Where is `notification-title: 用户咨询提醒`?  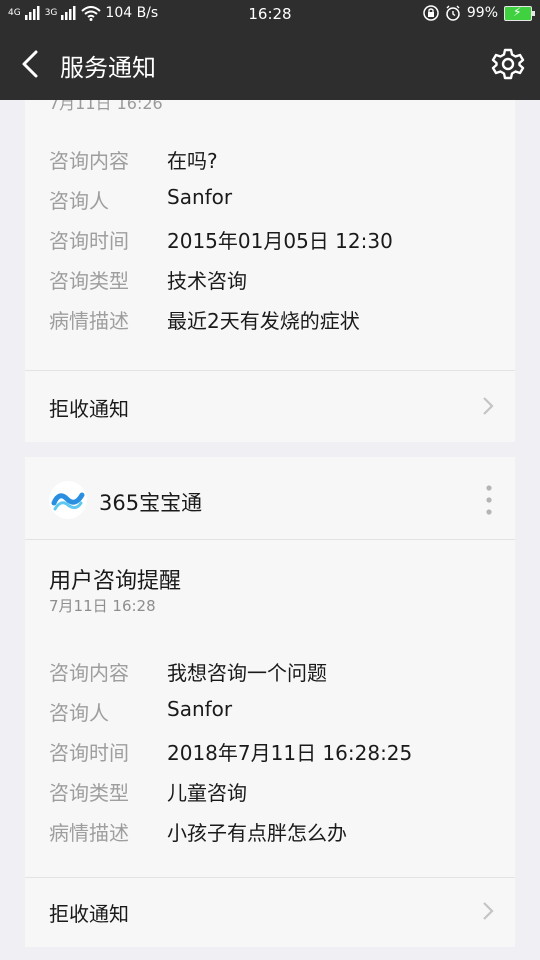
notification-title: 用户咨询提醒 is located at coordinates (115, 581).